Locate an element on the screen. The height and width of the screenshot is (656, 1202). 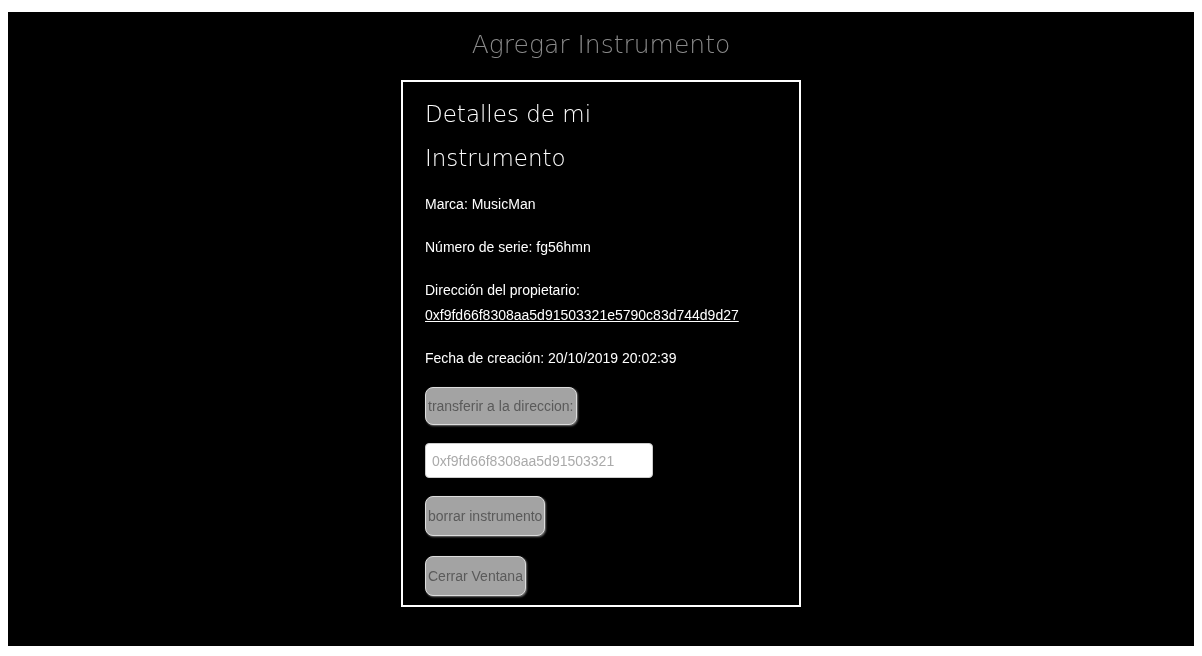
field-text: Fecha de creación: 20/10/2019 20:02:39 is located at coordinates (551, 358).